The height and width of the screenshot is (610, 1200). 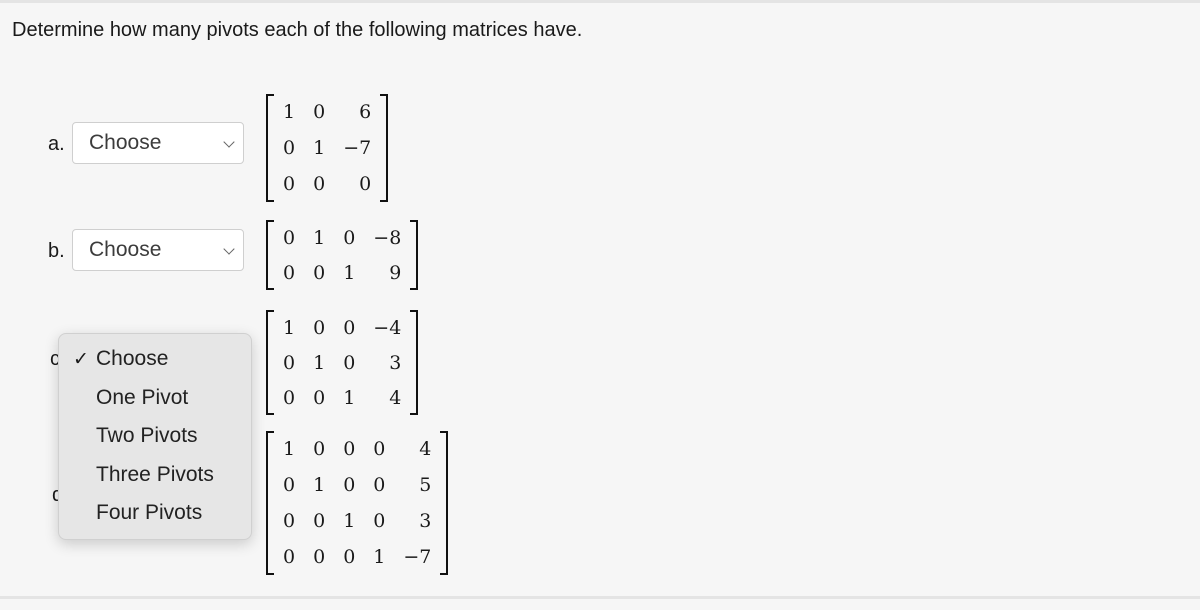 I want to click on matrix-row: 000, so click(x=327, y=184).